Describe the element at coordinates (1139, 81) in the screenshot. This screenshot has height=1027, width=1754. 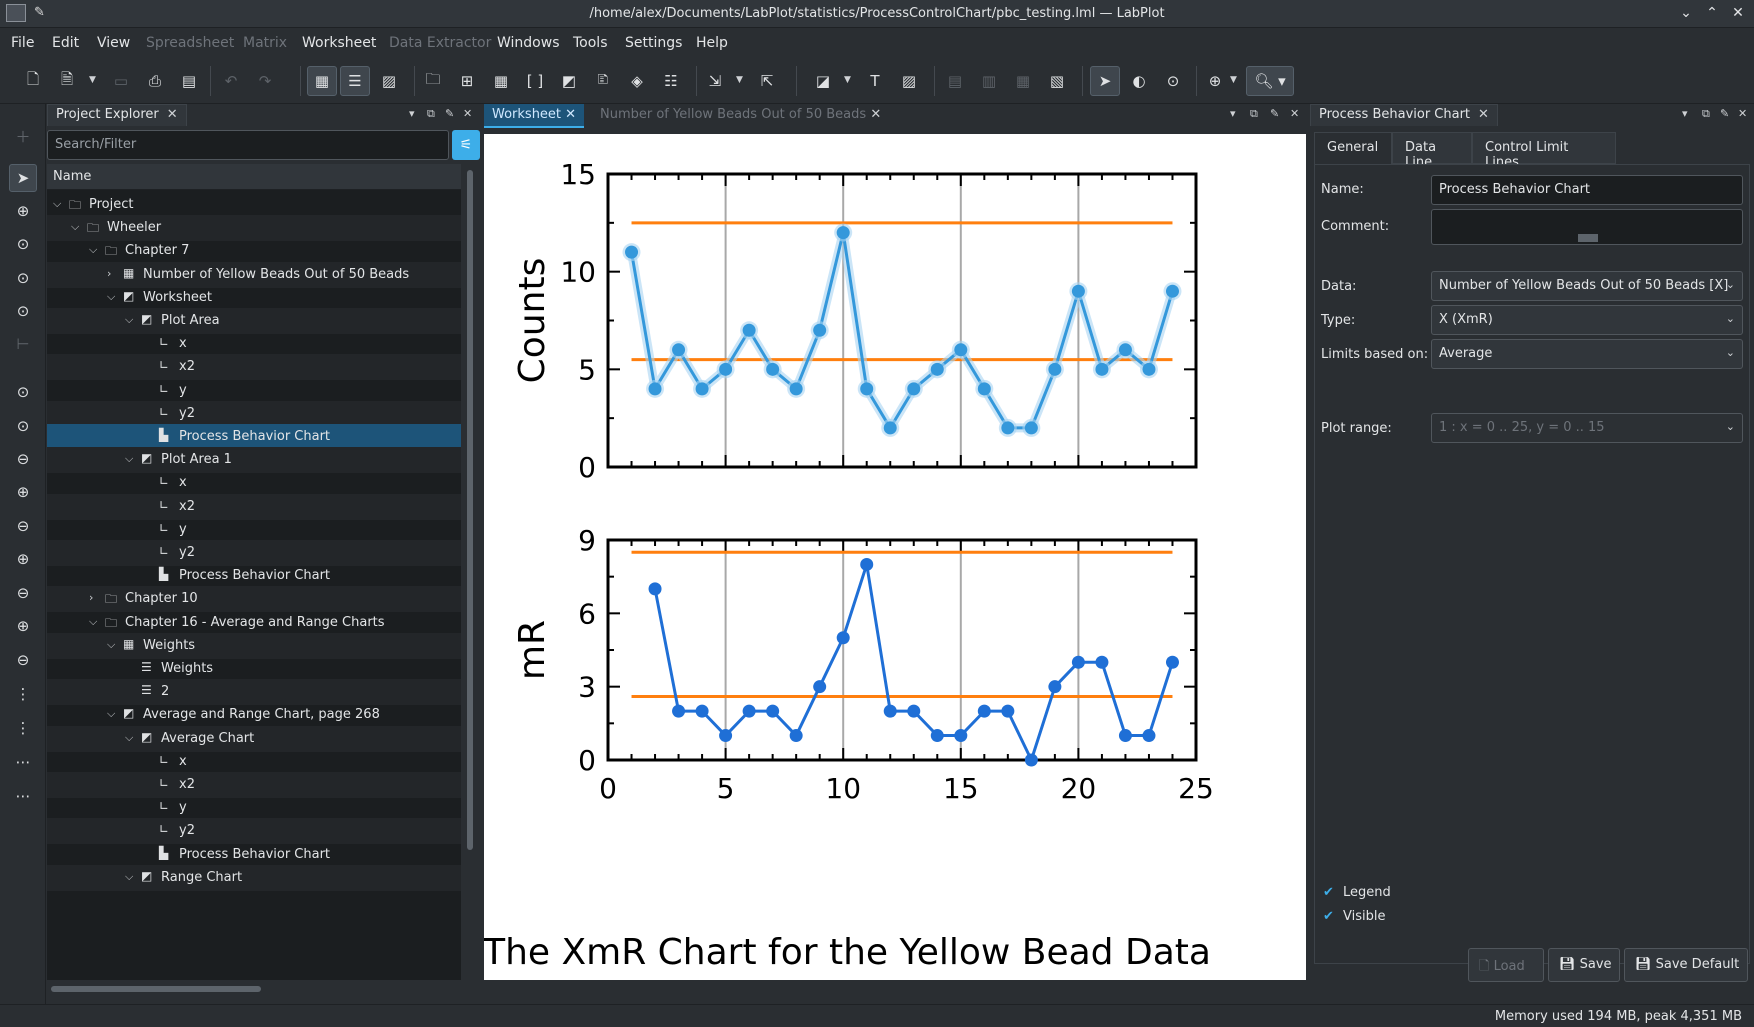
I see `navigation-mode-icon: ◐` at that location.